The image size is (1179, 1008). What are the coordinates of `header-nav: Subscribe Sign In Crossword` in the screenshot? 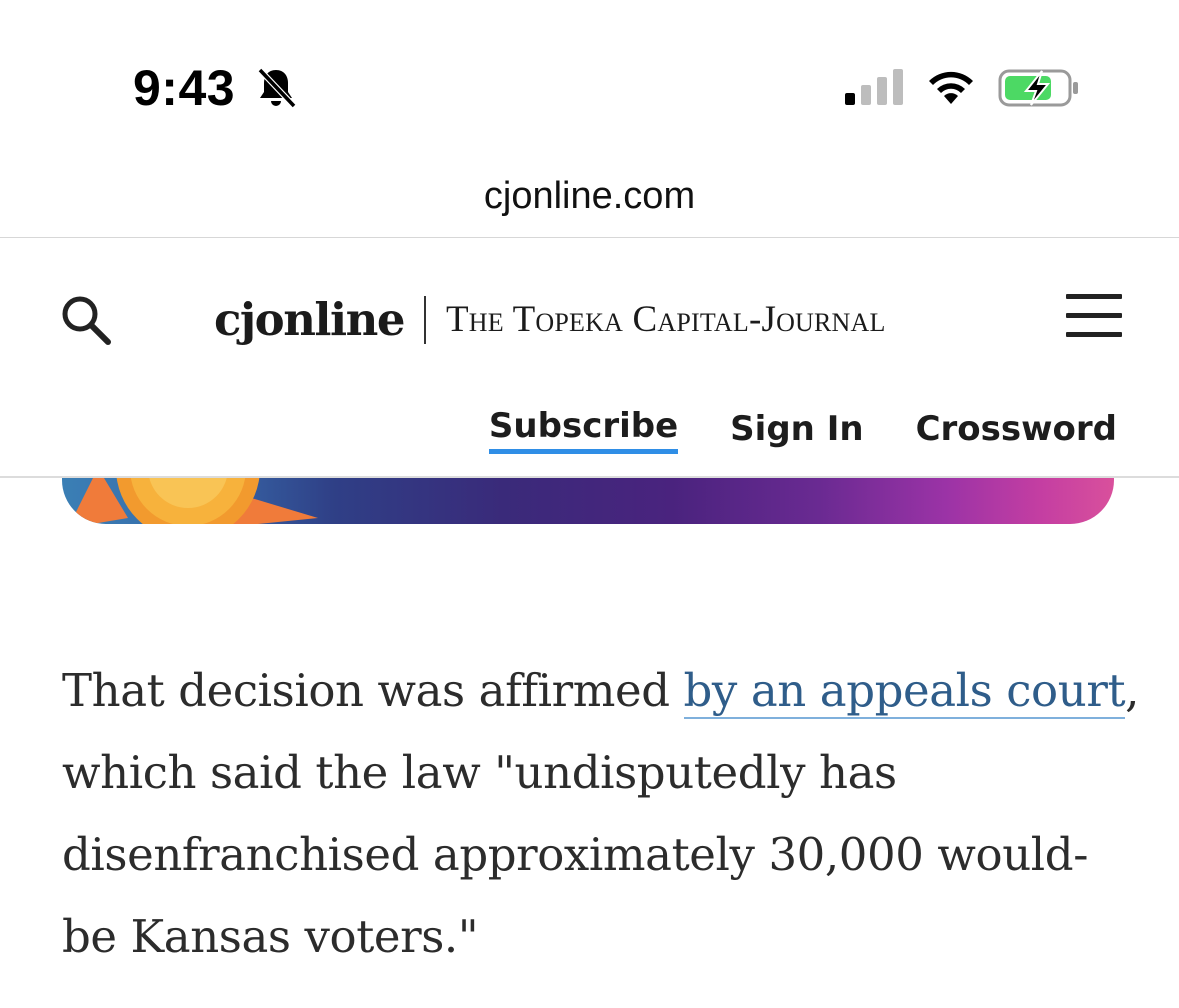 It's located at (802, 428).